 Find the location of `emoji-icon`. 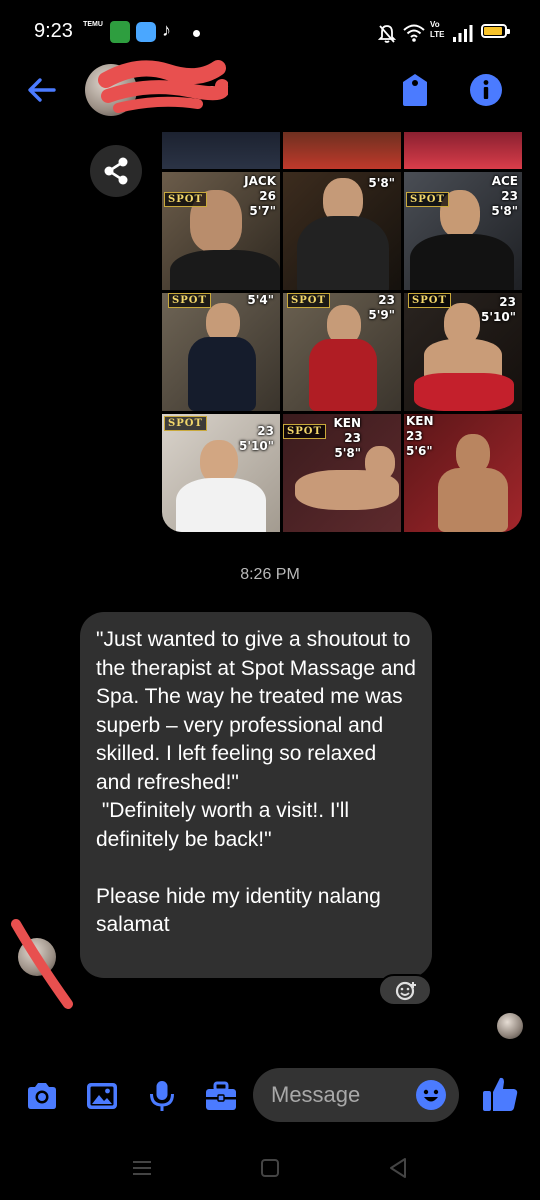

emoji-icon is located at coordinates (431, 1095).